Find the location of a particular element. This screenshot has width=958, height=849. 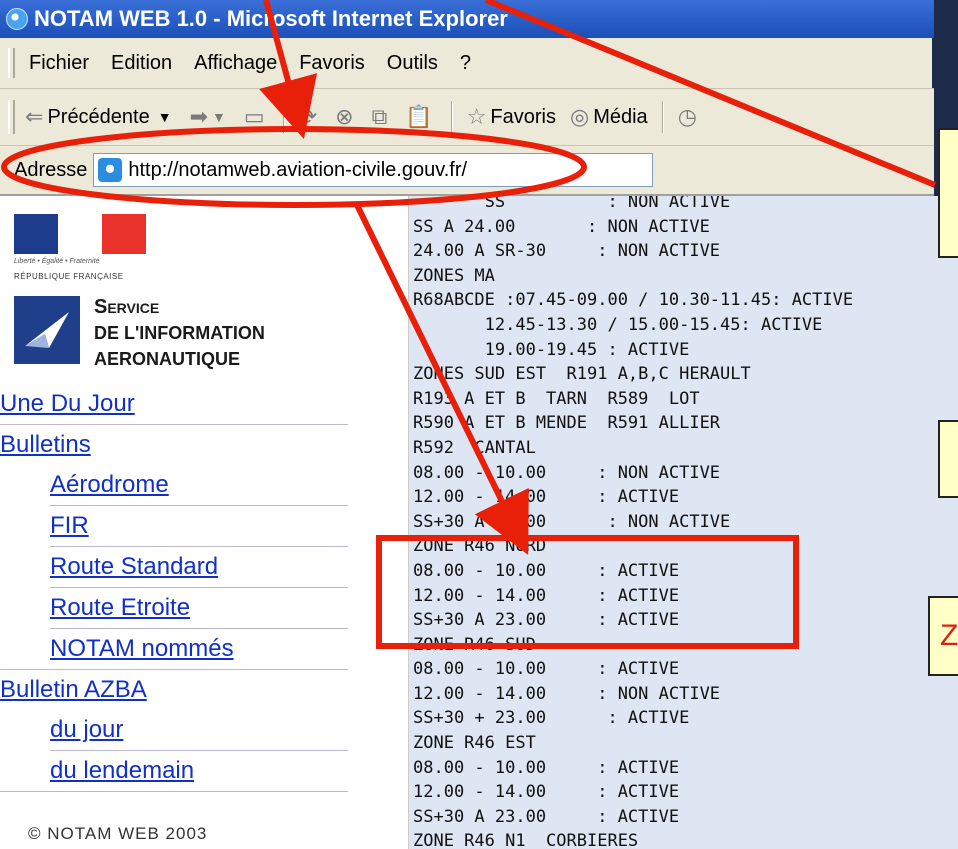

republic-motto: Liberté • Égalité • Fraternité is located at coordinates (57, 261).